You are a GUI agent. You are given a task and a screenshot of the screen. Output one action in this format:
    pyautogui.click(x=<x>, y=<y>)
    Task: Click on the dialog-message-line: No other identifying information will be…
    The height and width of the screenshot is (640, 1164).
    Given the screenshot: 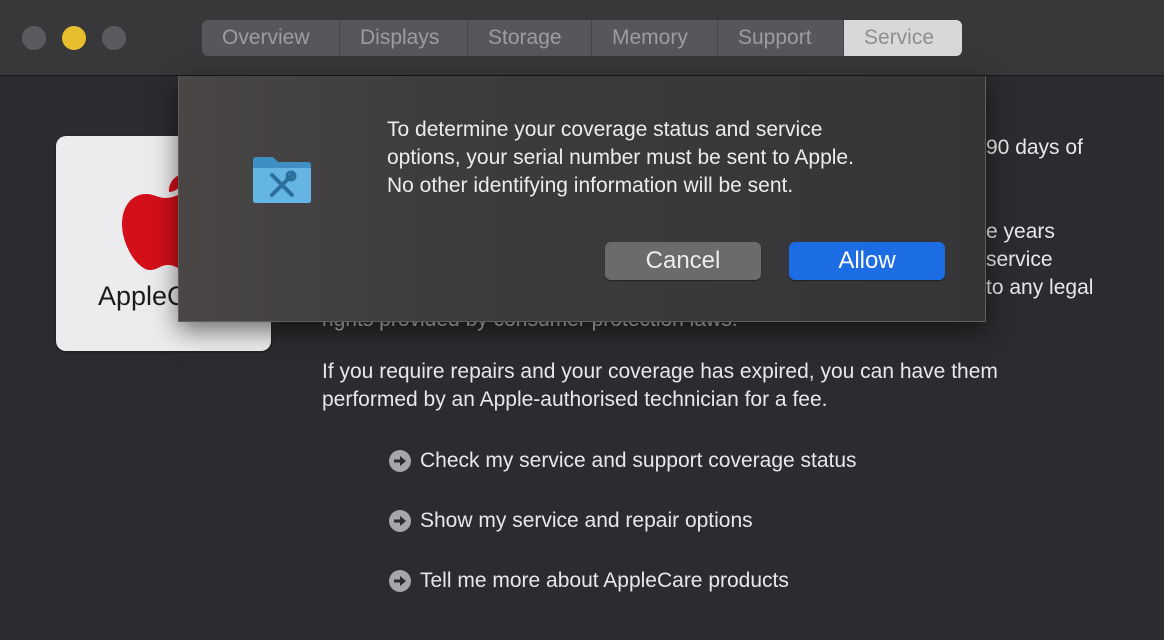 What is the action you would take?
    pyautogui.click(x=590, y=185)
    